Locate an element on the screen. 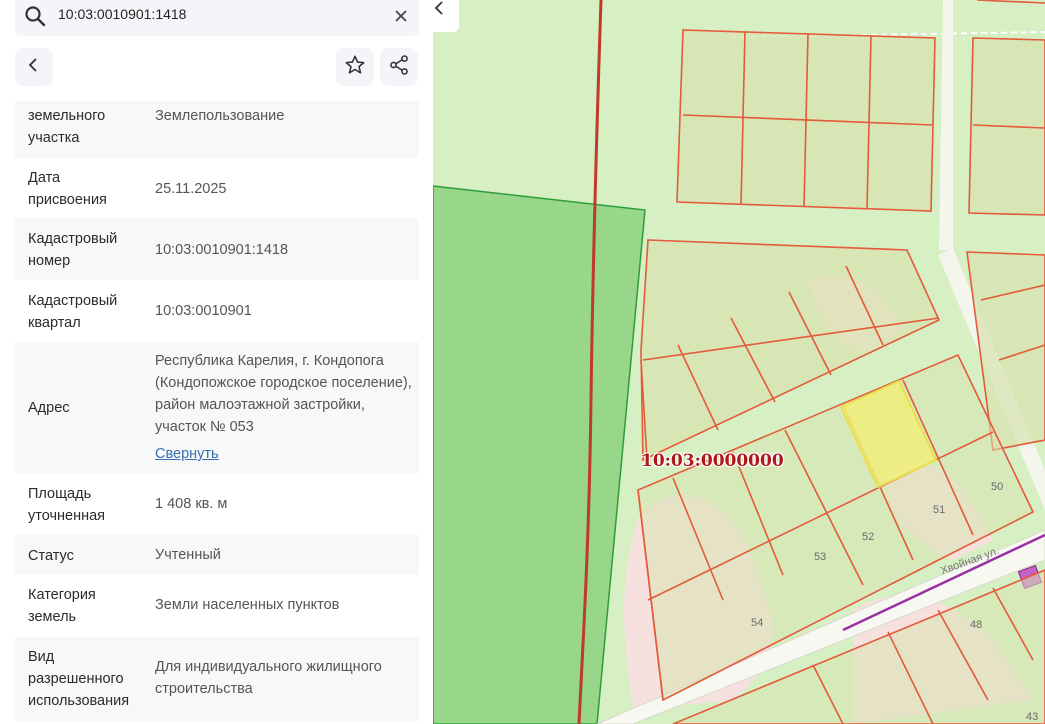 Image resolution: width=1045 pixels, height=724 pixels. property-value: 10:03:0010901:1418 is located at coordinates (222, 250).